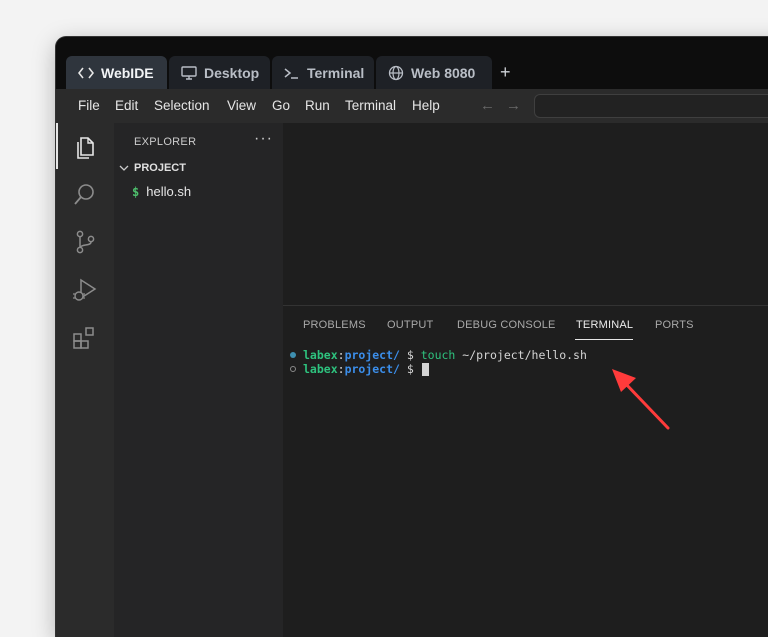 The image size is (768, 637). I want to click on monitor-icon, so click(189, 72).